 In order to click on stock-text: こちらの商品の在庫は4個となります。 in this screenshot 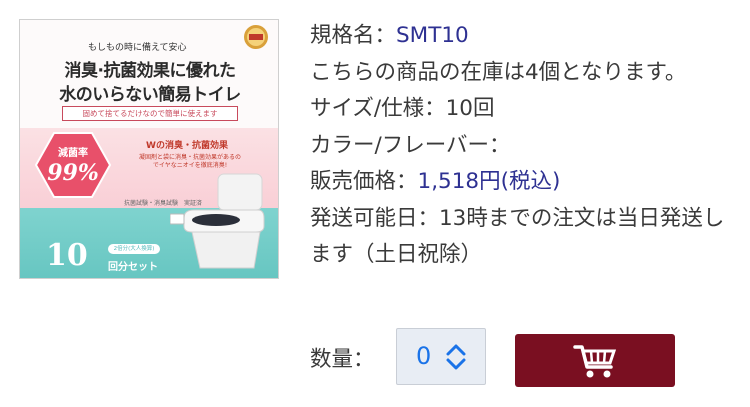, I will do `click(498, 72)`.